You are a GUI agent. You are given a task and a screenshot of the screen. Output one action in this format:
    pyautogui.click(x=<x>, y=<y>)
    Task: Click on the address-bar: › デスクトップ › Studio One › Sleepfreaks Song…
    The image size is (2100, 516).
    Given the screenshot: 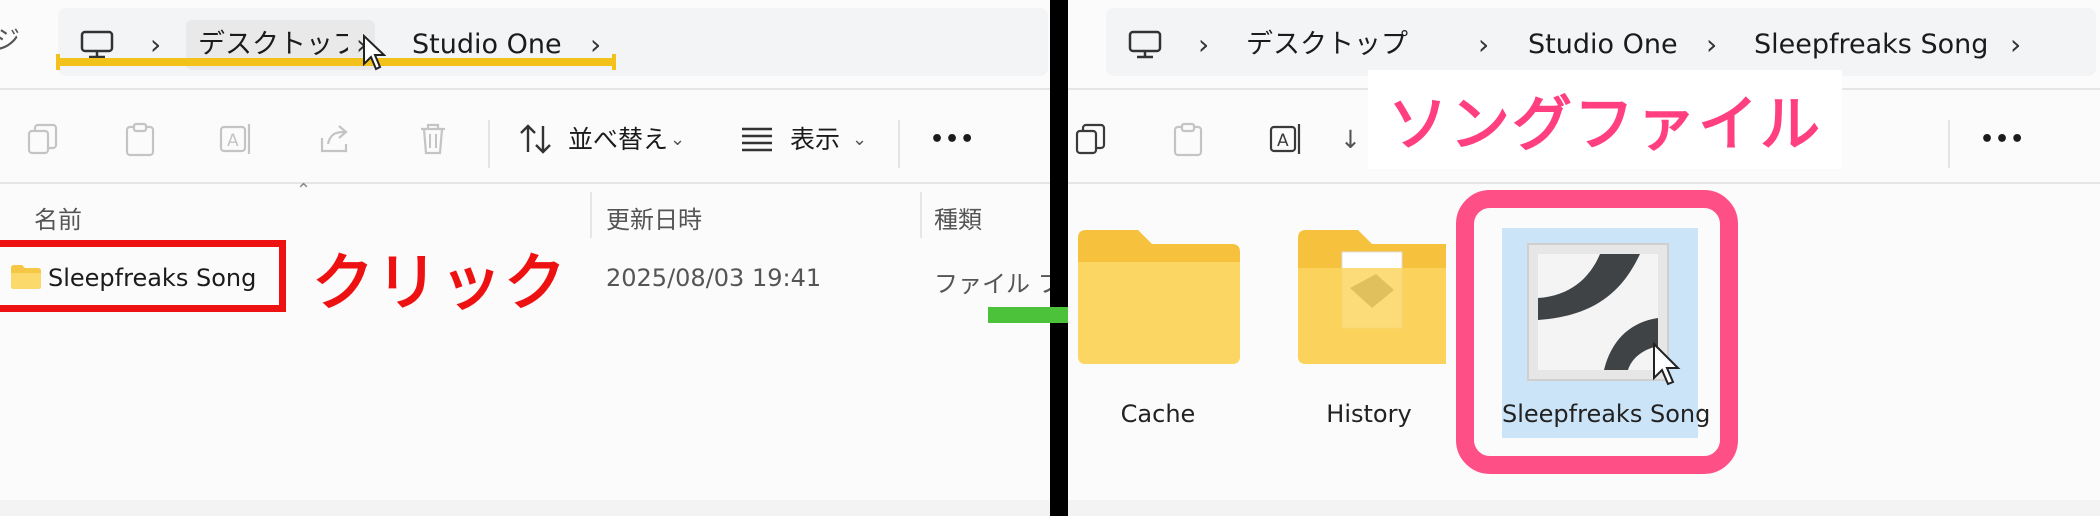 What is the action you would take?
    pyautogui.click(x=1601, y=42)
    